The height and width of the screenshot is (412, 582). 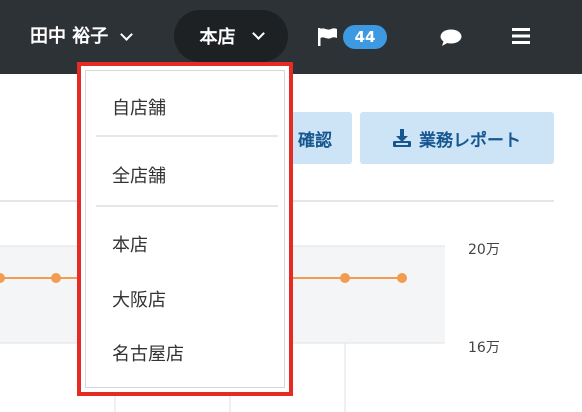 What do you see at coordinates (315, 140) in the screenshot?
I see `confirm-button-label: 確認` at bounding box center [315, 140].